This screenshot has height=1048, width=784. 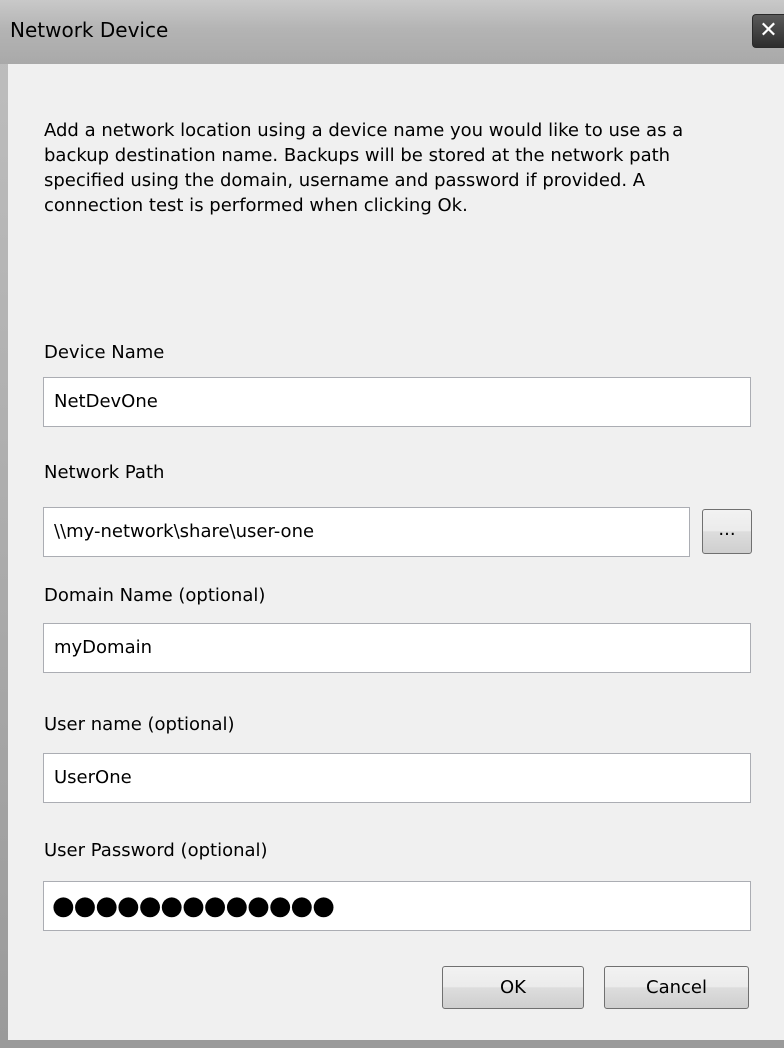 I want to click on user-password-label: User Password (optional), so click(x=156, y=850).